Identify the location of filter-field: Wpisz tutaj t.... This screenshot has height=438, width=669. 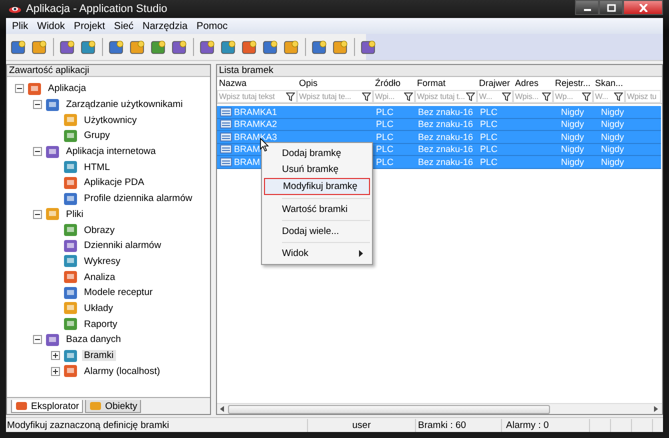
(446, 96).